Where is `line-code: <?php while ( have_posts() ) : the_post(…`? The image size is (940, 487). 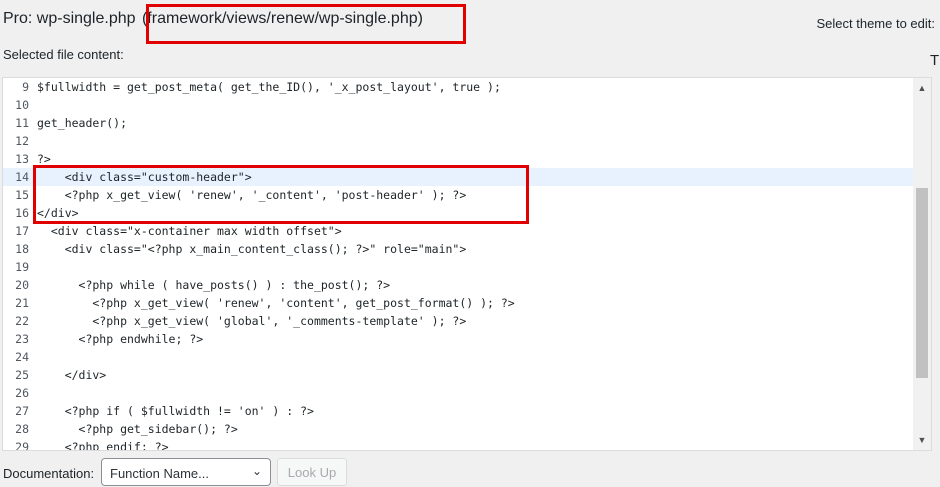
line-code: <?php while ( have_posts() ) : the_post(… is located at coordinates (214, 285).